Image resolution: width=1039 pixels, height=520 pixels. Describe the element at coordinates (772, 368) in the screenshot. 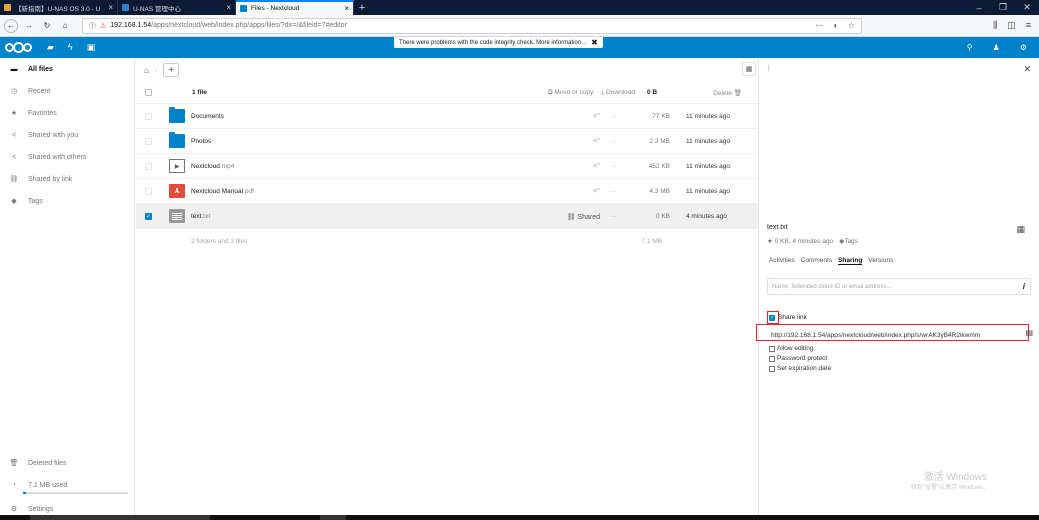

I see `expiration-date-checkbox` at that location.